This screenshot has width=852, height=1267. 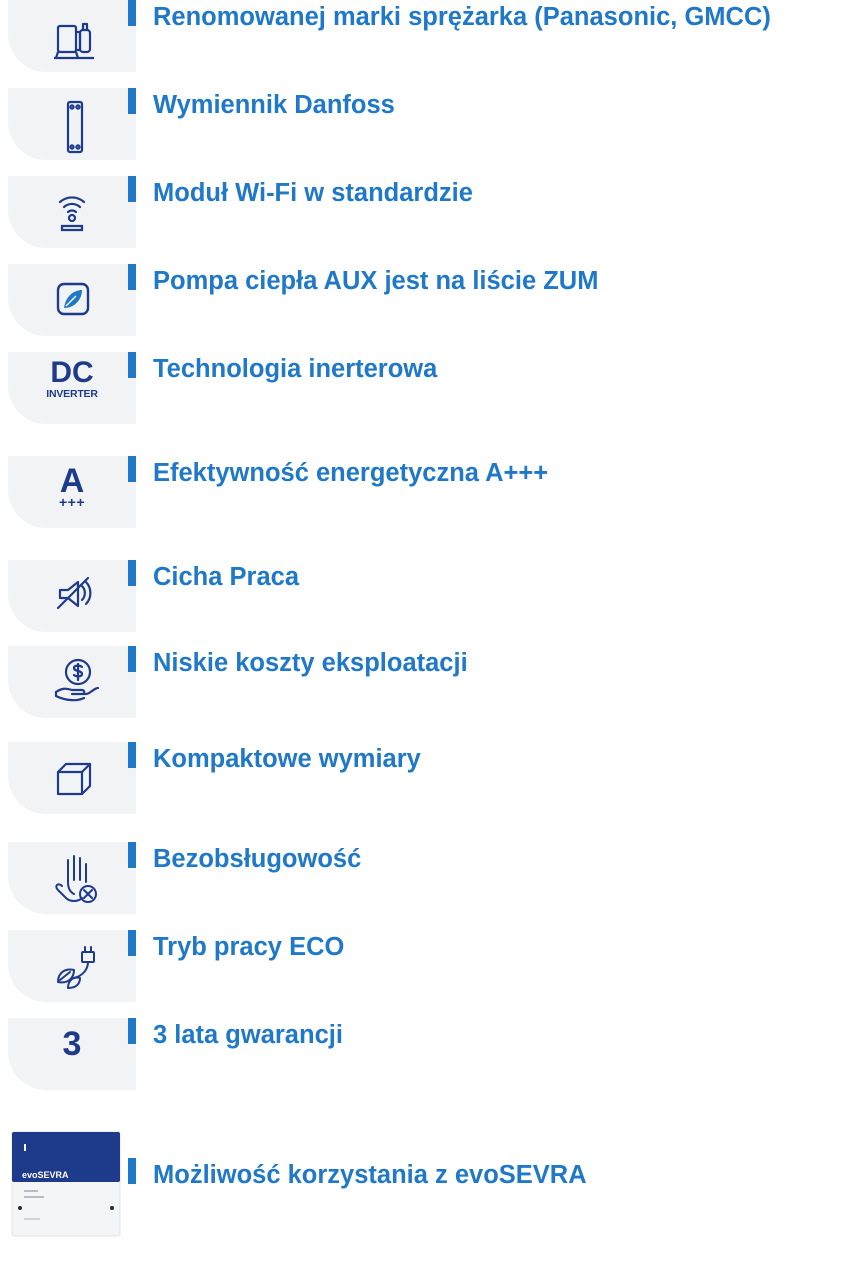 I want to click on hand-cross-icon, so click(x=76, y=879).